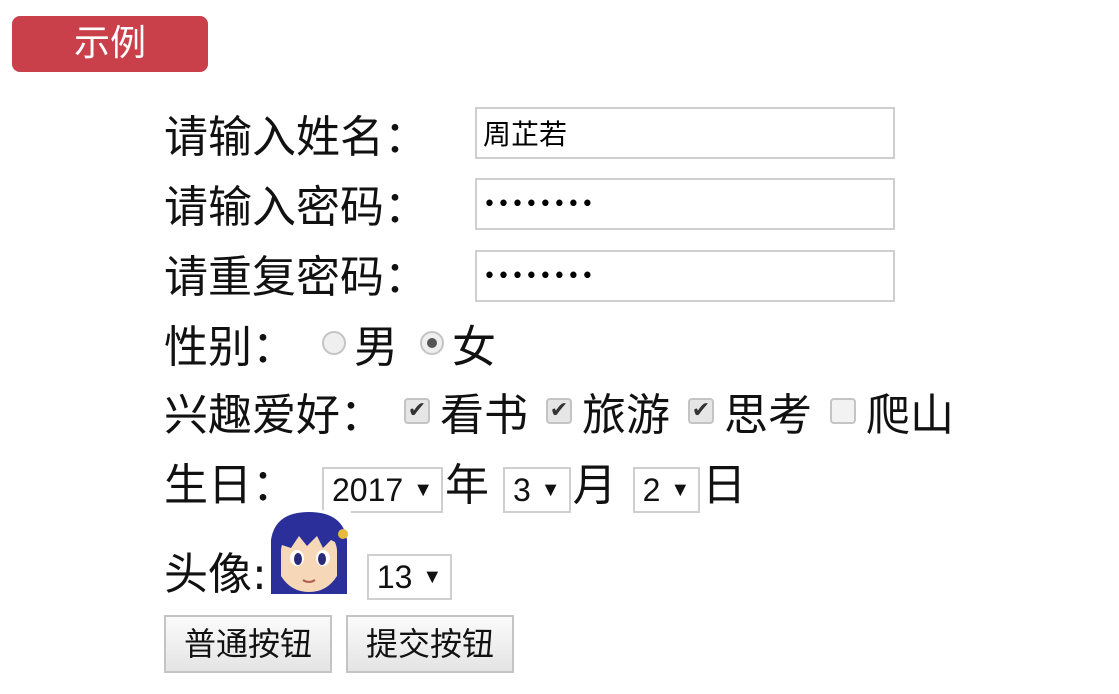 This screenshot has height=694, width=1119. I want to click on gender-female-label: 女, so click(474, 347).